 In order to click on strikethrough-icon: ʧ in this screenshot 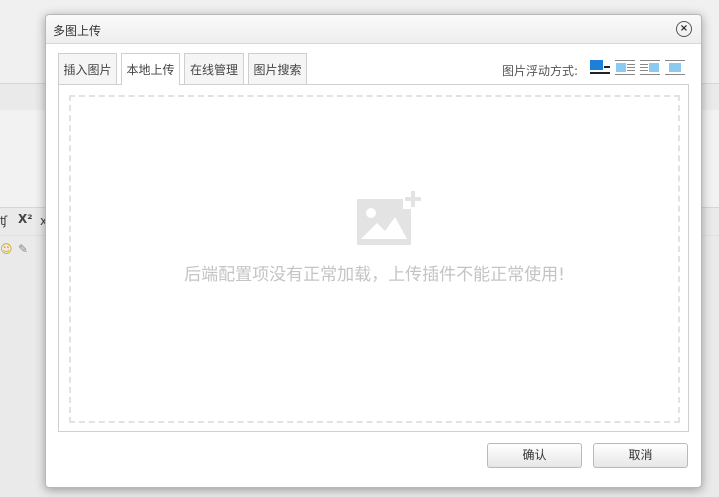, I will do `click(4, 221)`.